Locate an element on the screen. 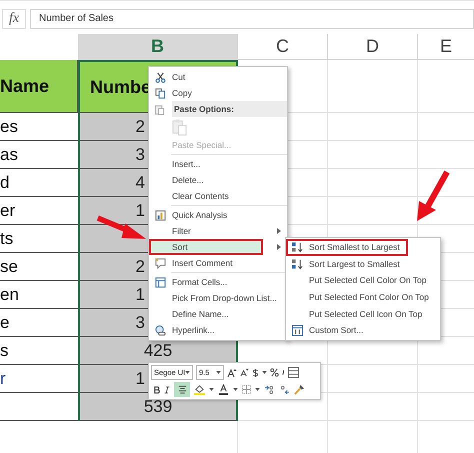 The height and width of the screenshot is (453, 474). menu-item: Sort Smallest to Largest is located at coordinates (347, 247).